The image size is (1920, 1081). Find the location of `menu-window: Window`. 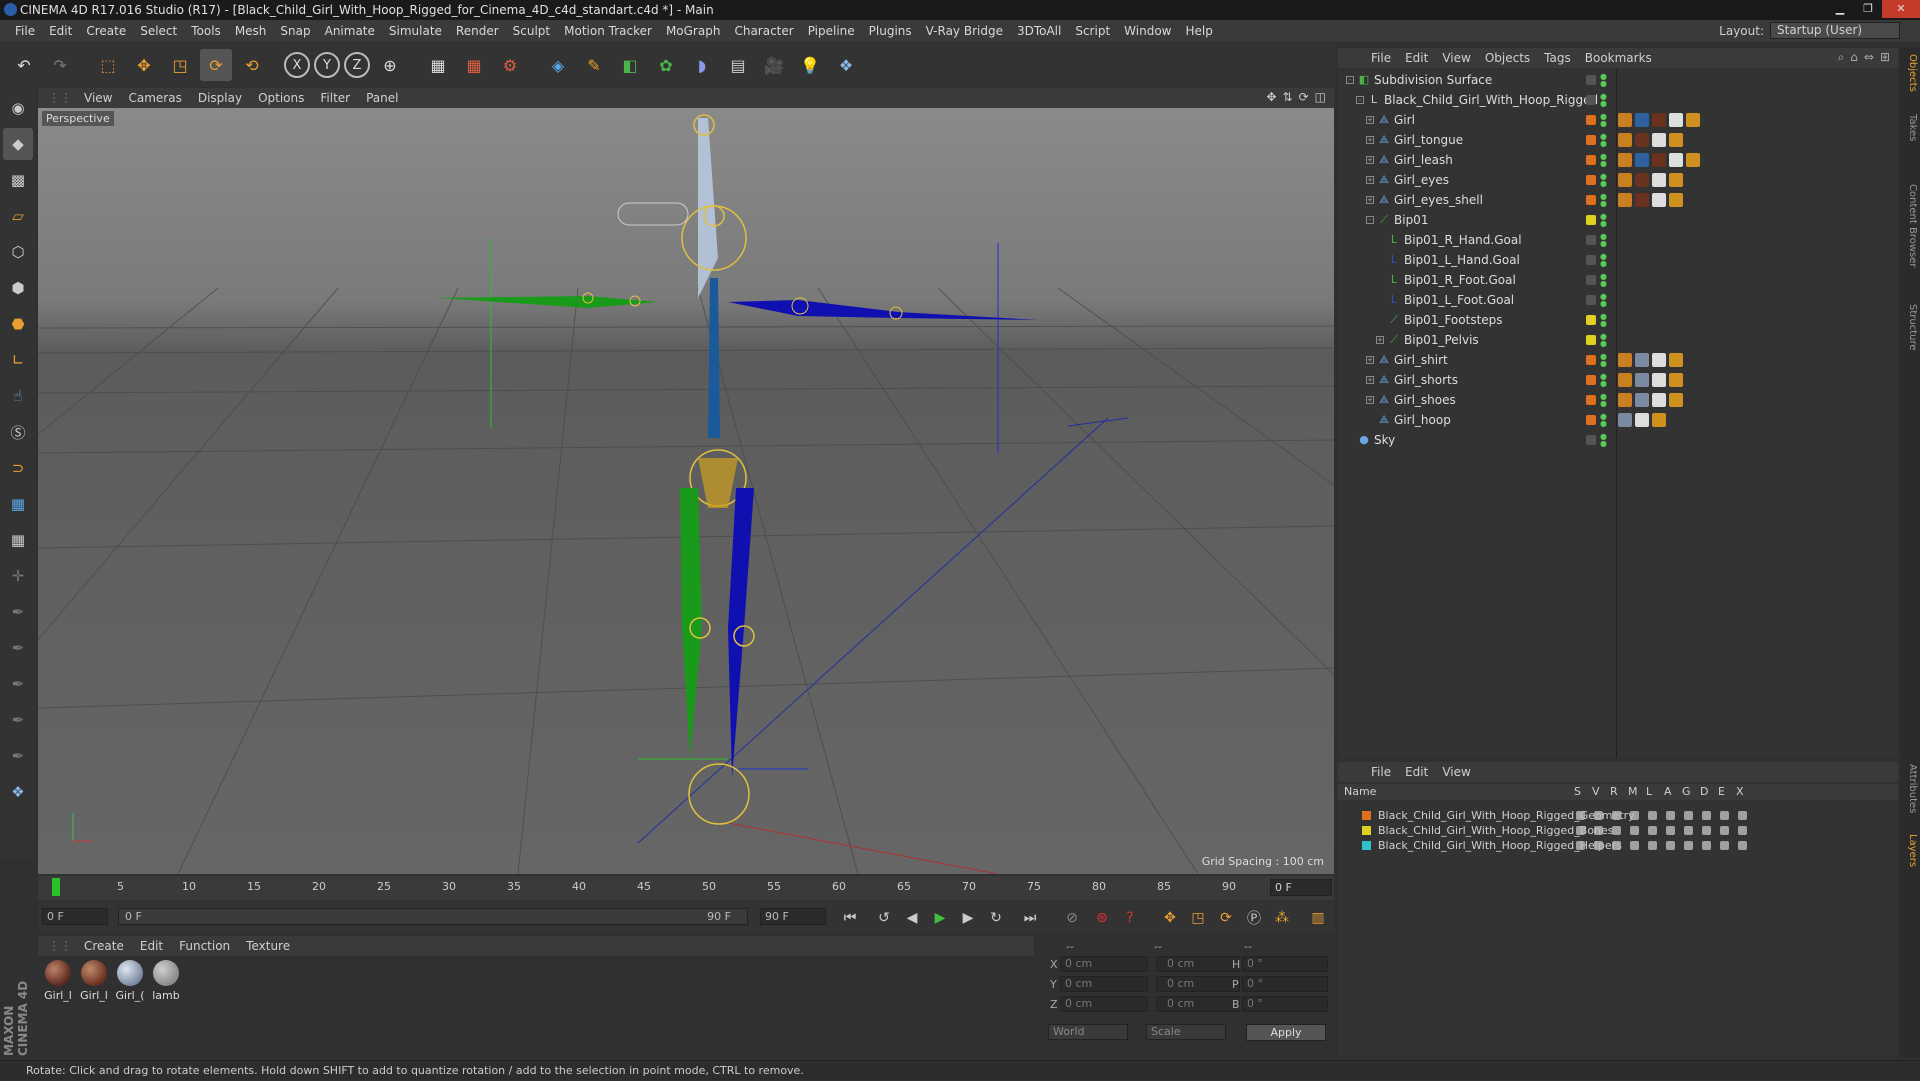

menu-window: Window is located at coordinates (1147, 31).